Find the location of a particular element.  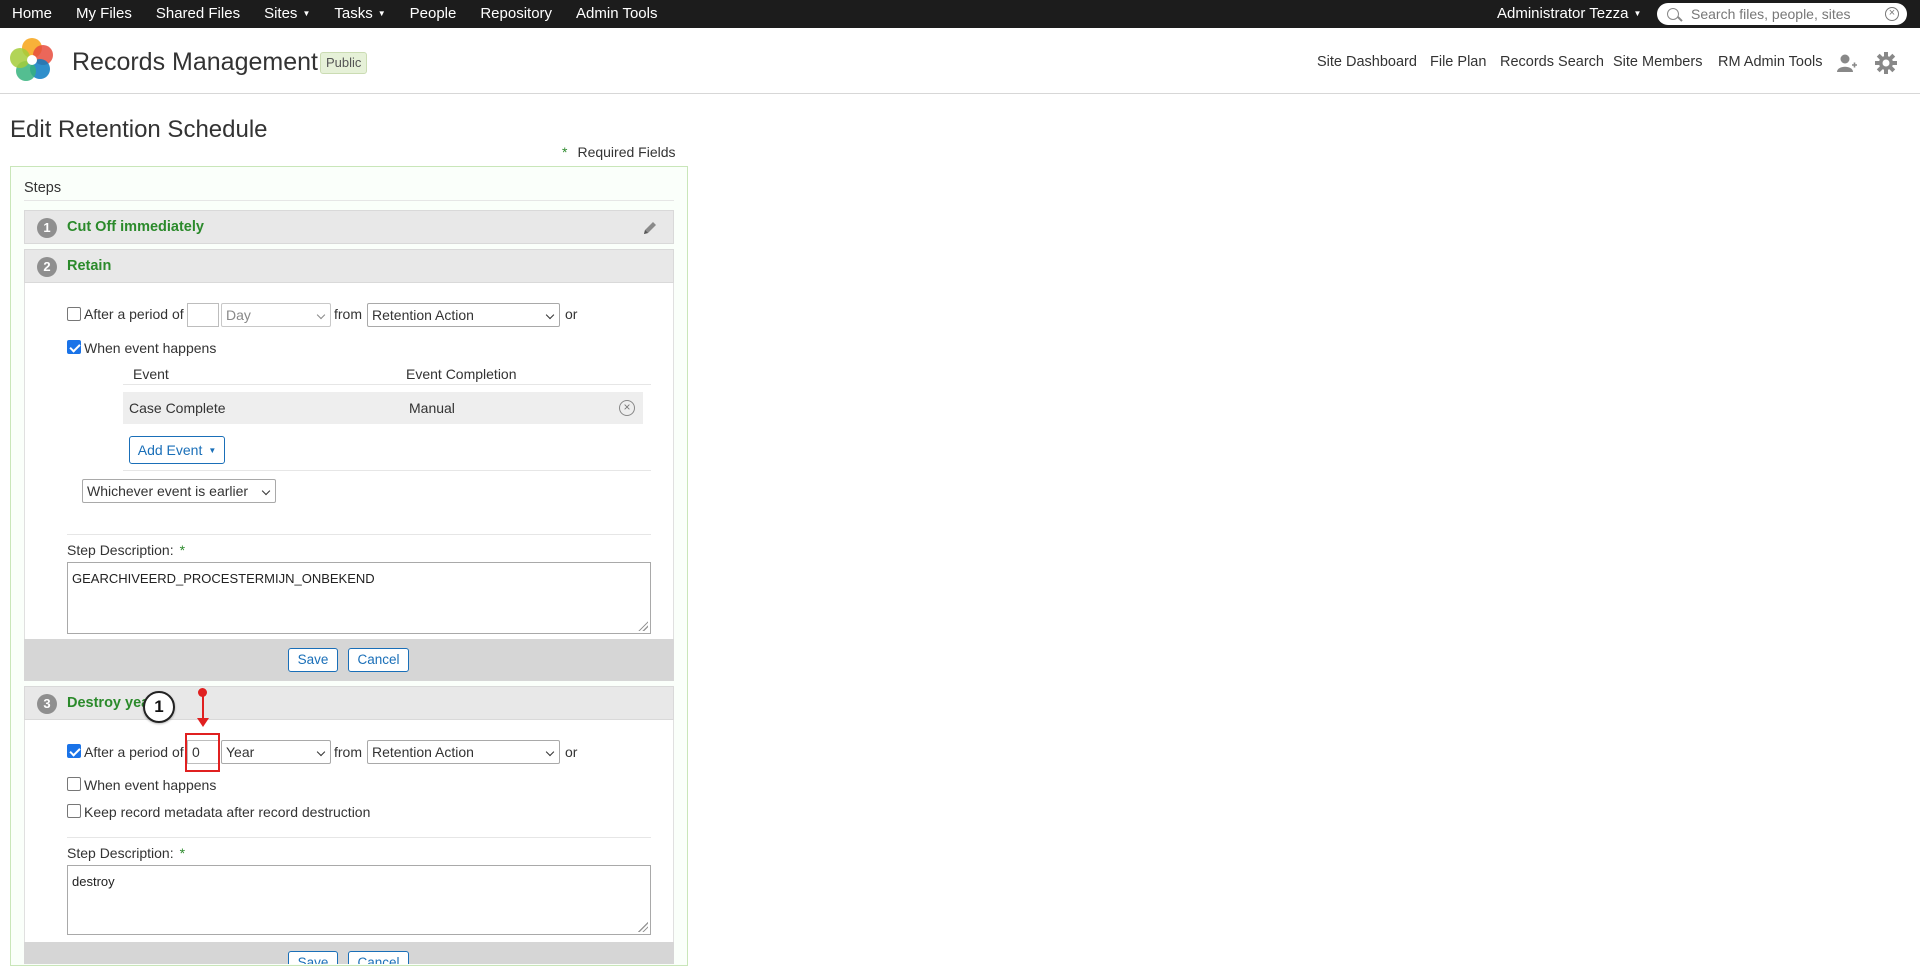

nav-records-search: Records Search is located at coordinates (1552, 62).